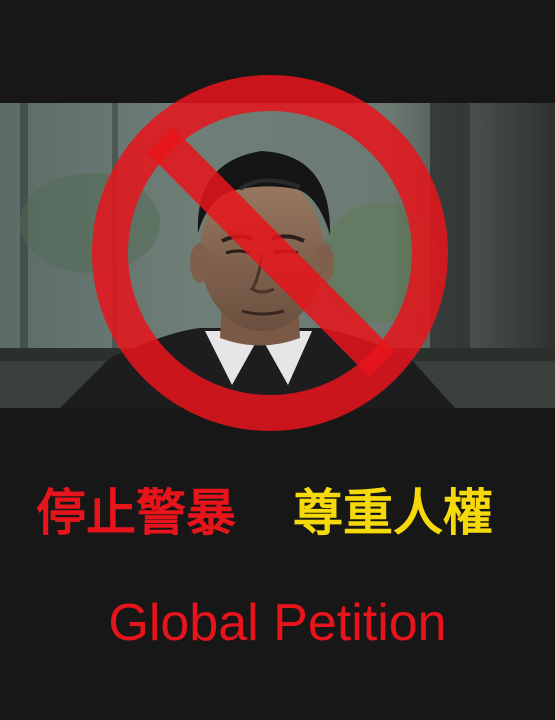 Image resolution: width=555 pixels, height=720 pixels. What do you see at coordinates (277, 513) in the screenshot?
I see `slogan-row: 停止警暴 尊重人權` at bounding box center [277, 513].